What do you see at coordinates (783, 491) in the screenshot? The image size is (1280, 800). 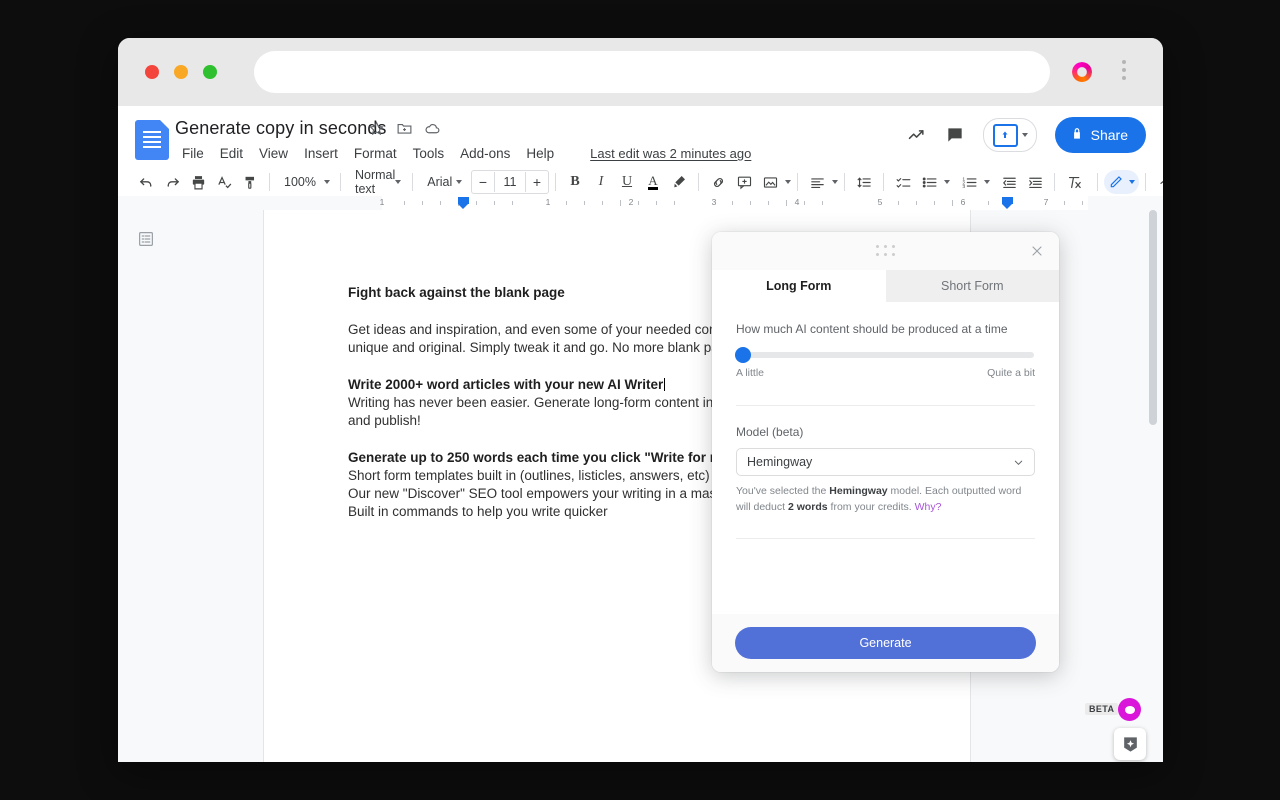 I see `helper-part1: You've selected the` at bounding box center [783, 491].